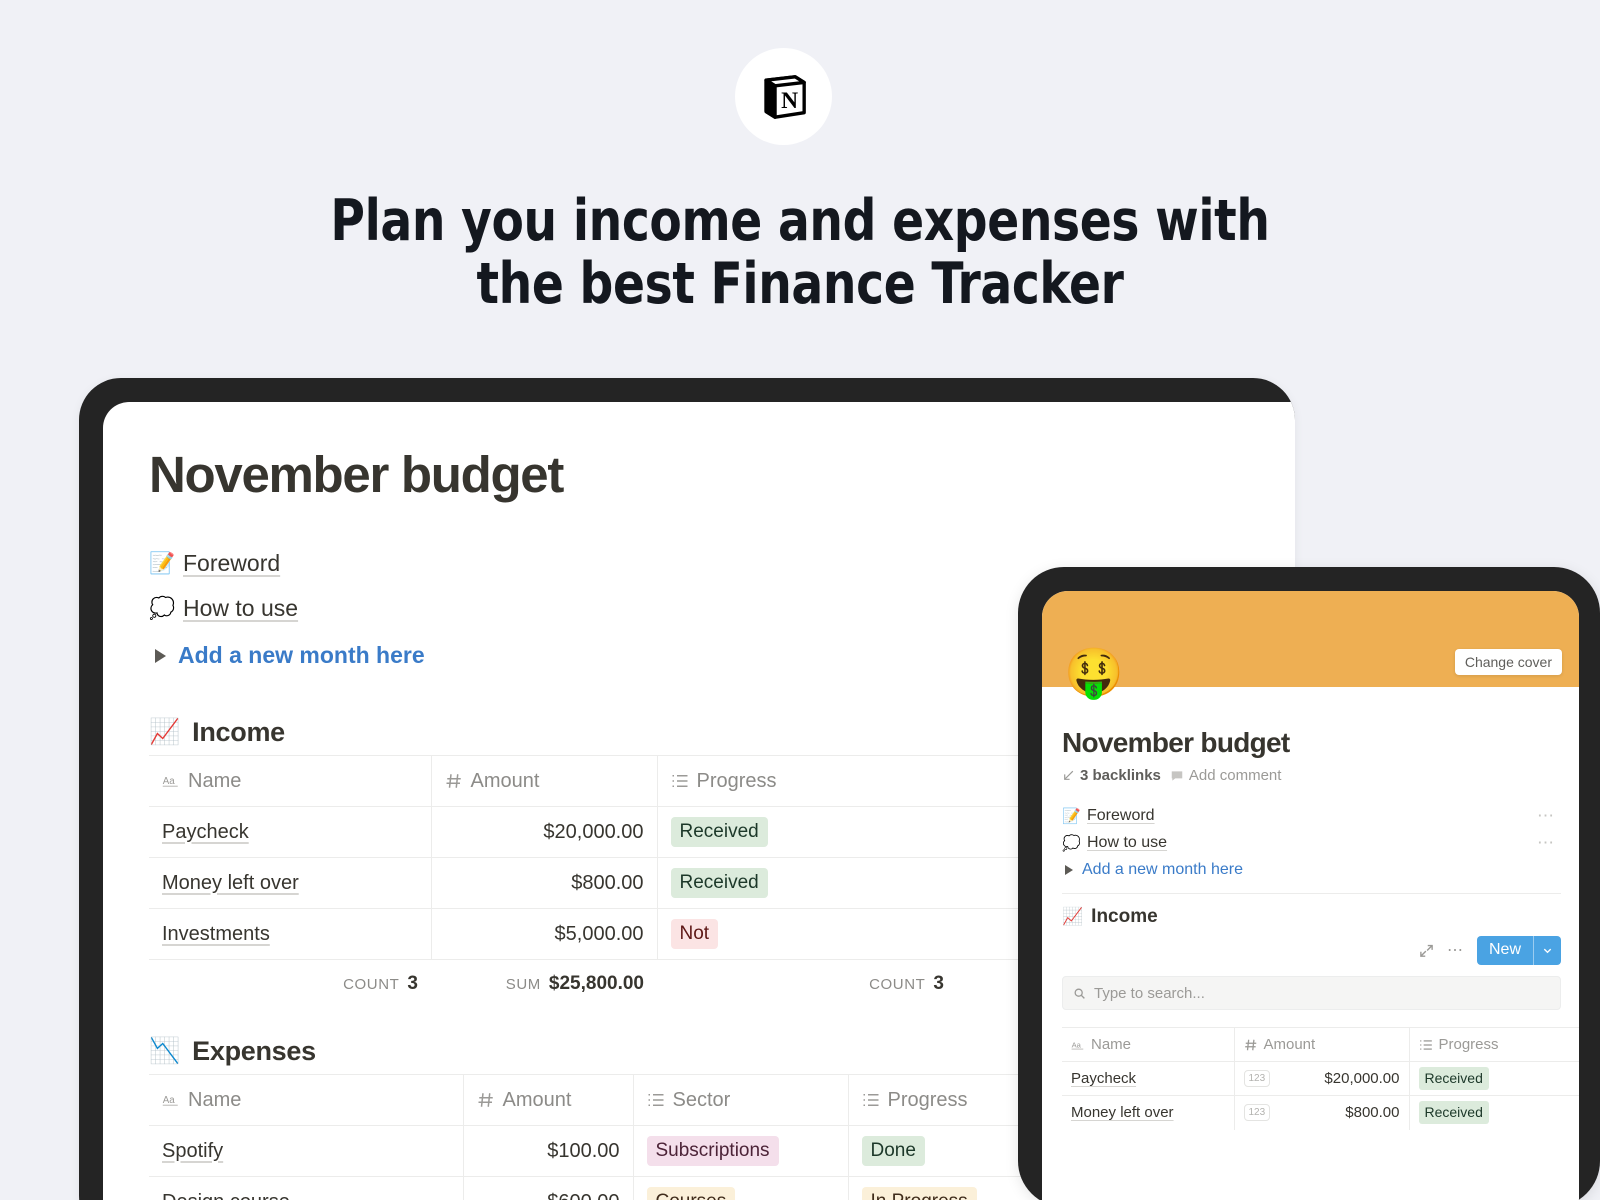 Image resolution: width=1600 pixels, height=1200 pixels. I want to click on phone-page-link-how-to-use: 💭 How to use ⋯, so click(1311, 843).